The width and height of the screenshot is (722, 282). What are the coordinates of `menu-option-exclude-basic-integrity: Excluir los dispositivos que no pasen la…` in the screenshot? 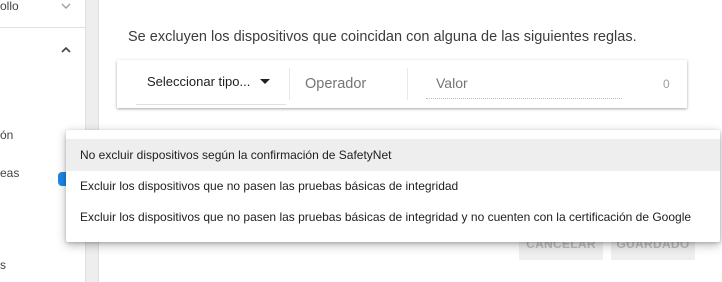 It's located at (393, 186).